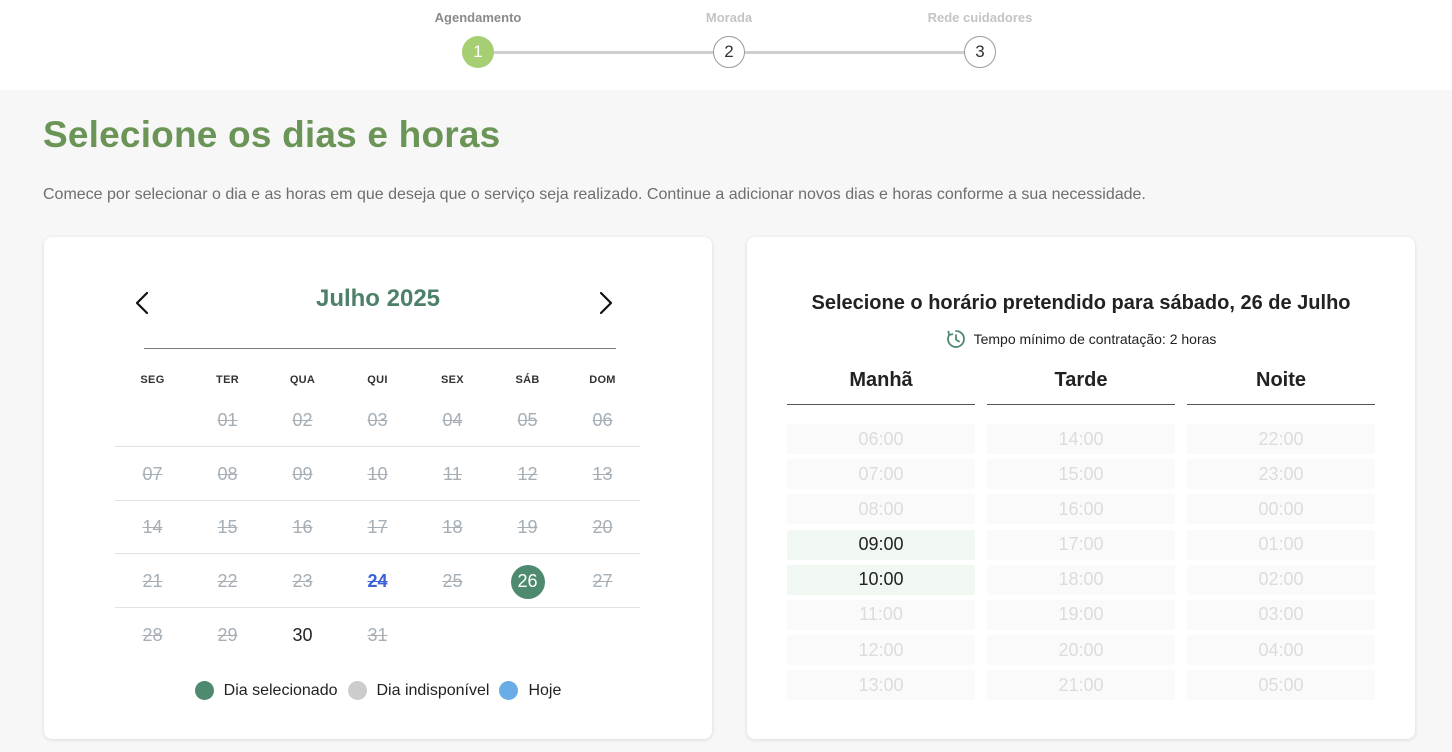 This screenshot has width=1452, height=752. I want to click on calendar-day-number: 25, so click(452, 581).